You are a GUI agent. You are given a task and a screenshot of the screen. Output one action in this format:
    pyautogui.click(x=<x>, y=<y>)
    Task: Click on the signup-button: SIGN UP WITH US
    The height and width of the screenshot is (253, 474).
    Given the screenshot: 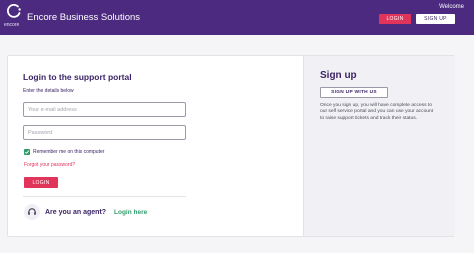 What is the action you would take?
    pyautogui.click(x=354, y=92)
    